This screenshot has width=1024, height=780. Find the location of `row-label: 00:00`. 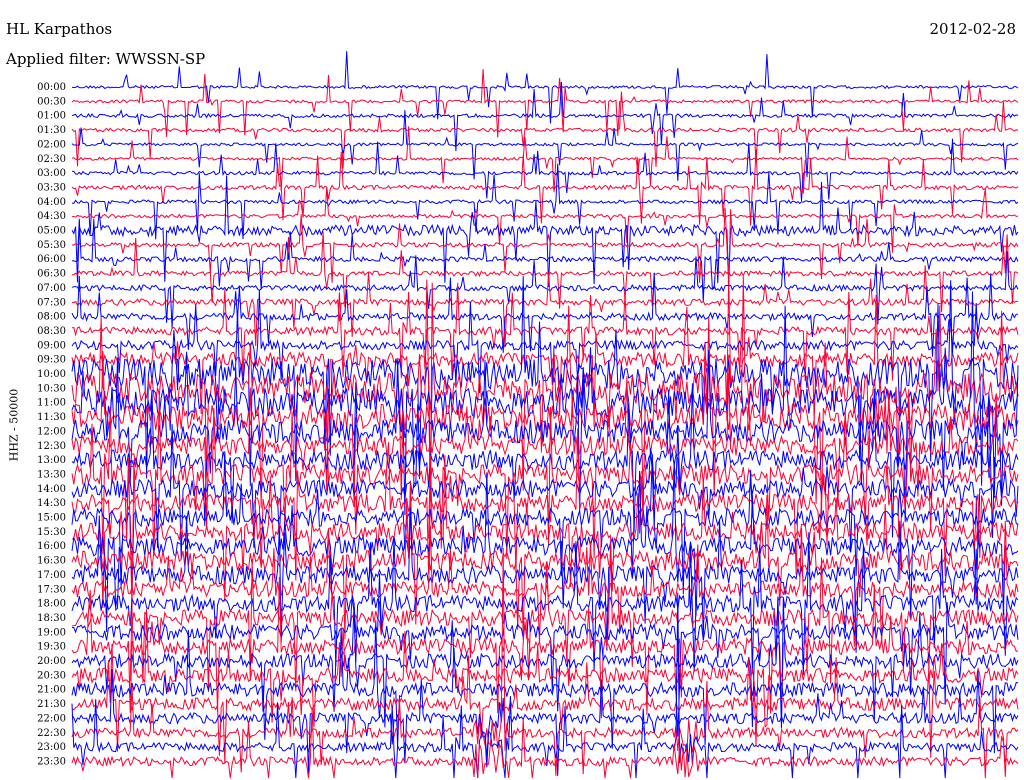

row-label: 00:00 is located at coordinates (51, 87).